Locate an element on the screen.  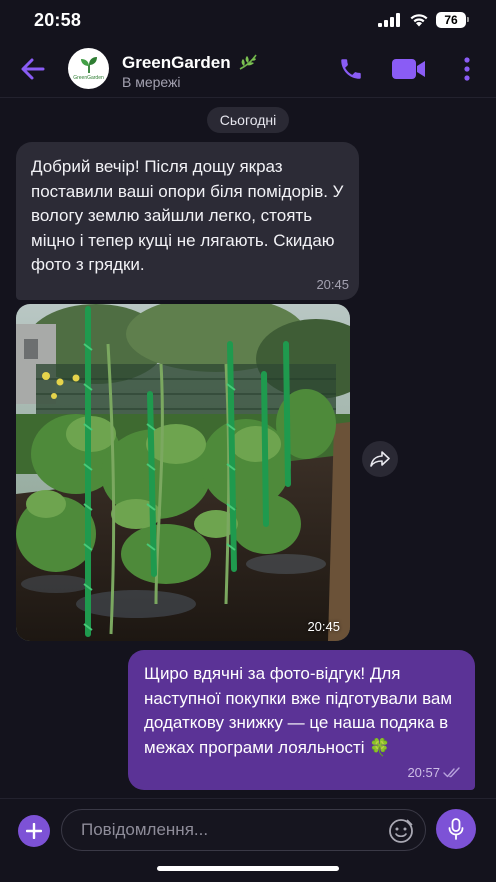
forward-button is located at coordinates (380, 459).